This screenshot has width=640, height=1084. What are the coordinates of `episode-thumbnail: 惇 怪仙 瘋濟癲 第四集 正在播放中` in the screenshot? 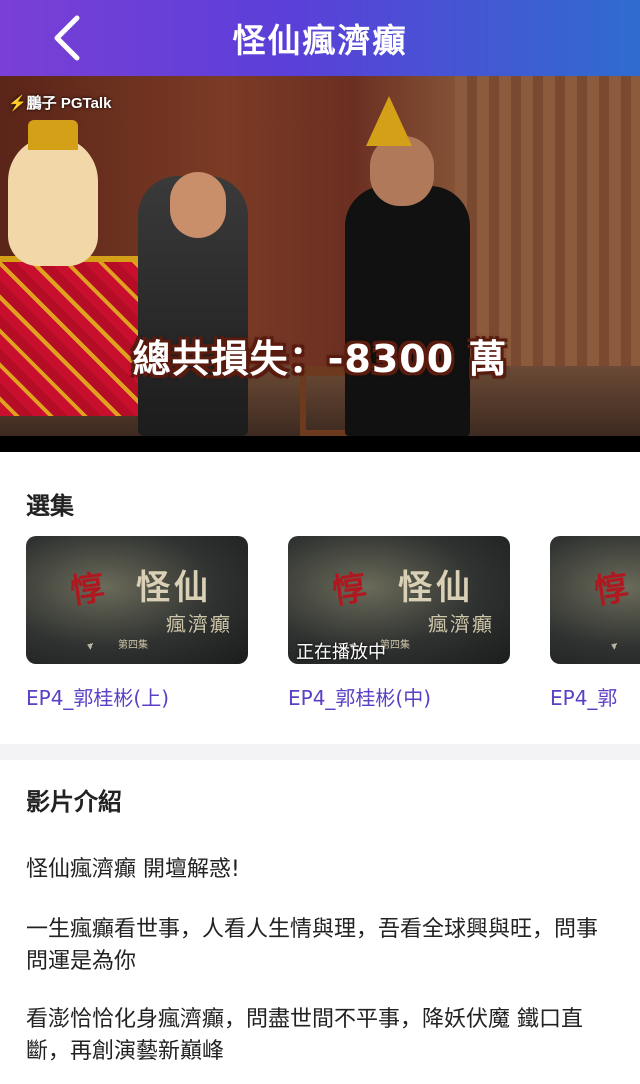 It's located at (399, 600).